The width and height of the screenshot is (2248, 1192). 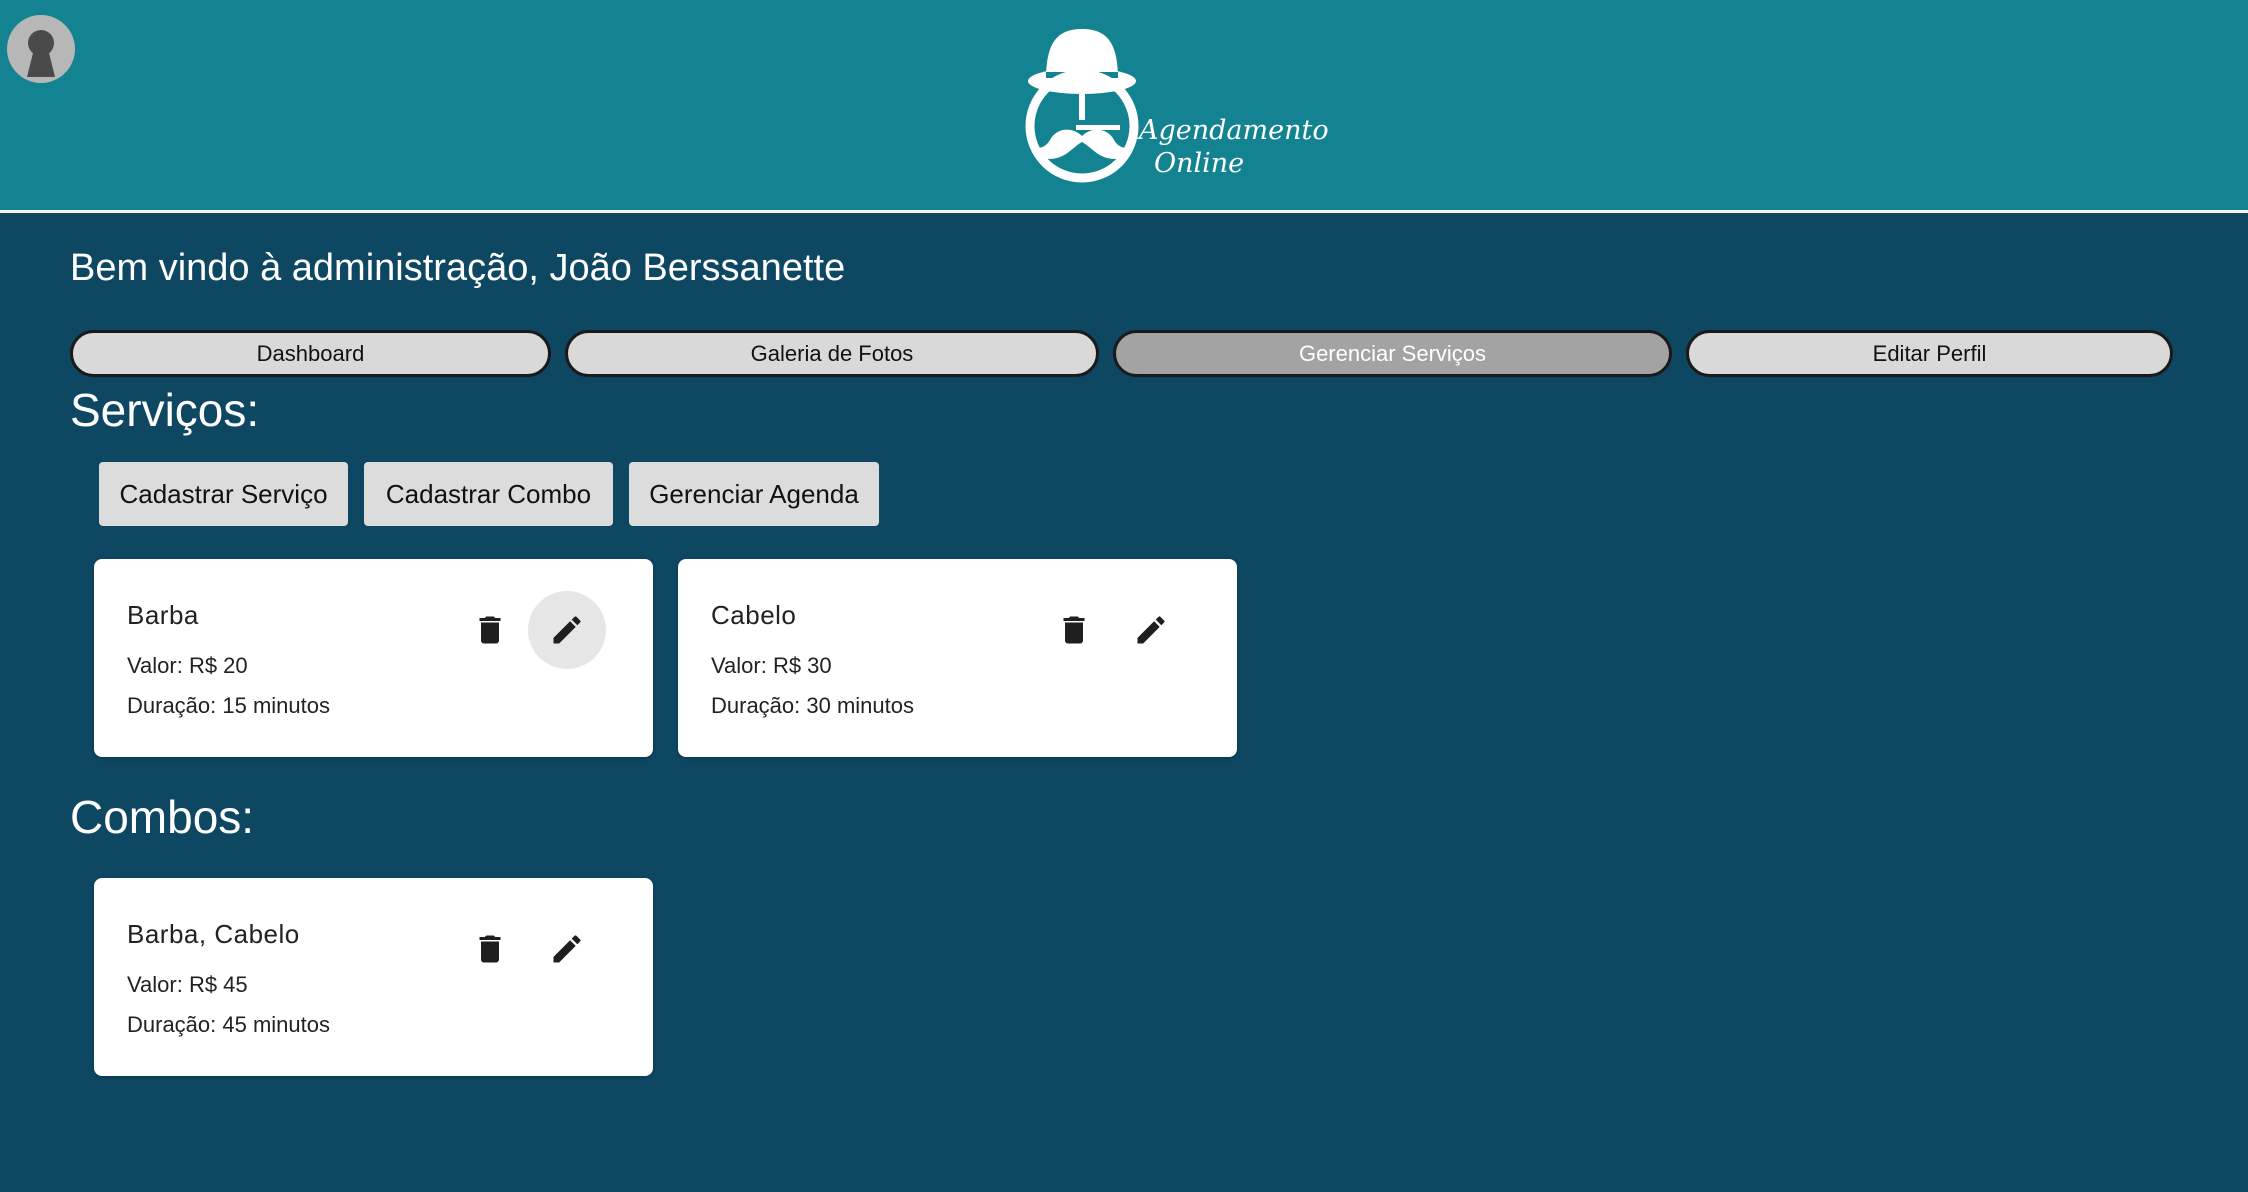 What do you see at coordinates (1929, 353) in the screenshot?
I see `tab-editar-perfil: Editar Perfil` at bounding box center [1929, 353].